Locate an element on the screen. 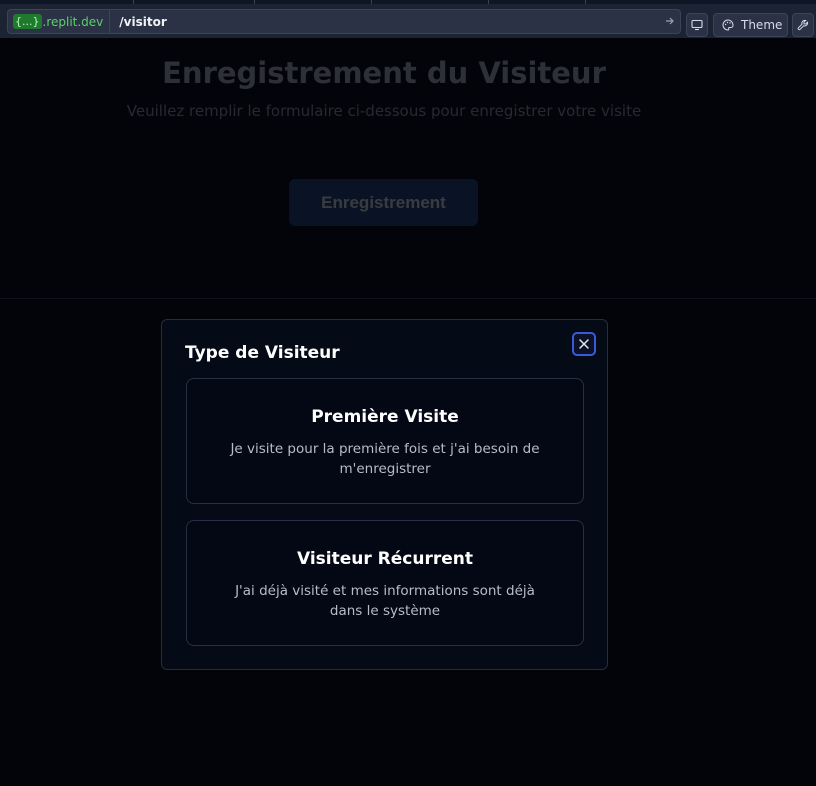 This screenshot has width=816, height=786. wrench-icon is located at coordinates (803, 25).